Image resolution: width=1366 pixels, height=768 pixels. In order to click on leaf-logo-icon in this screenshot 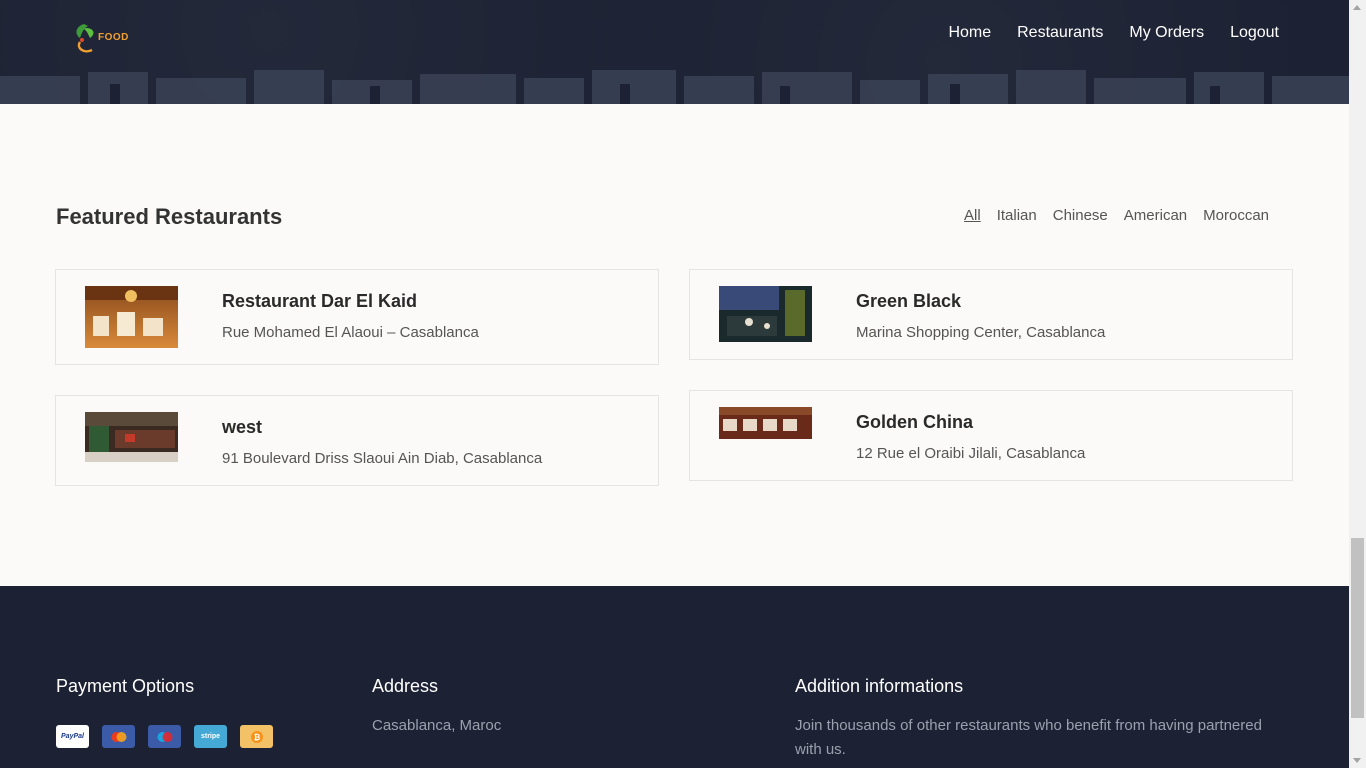, I will do `click(85, 38)`.